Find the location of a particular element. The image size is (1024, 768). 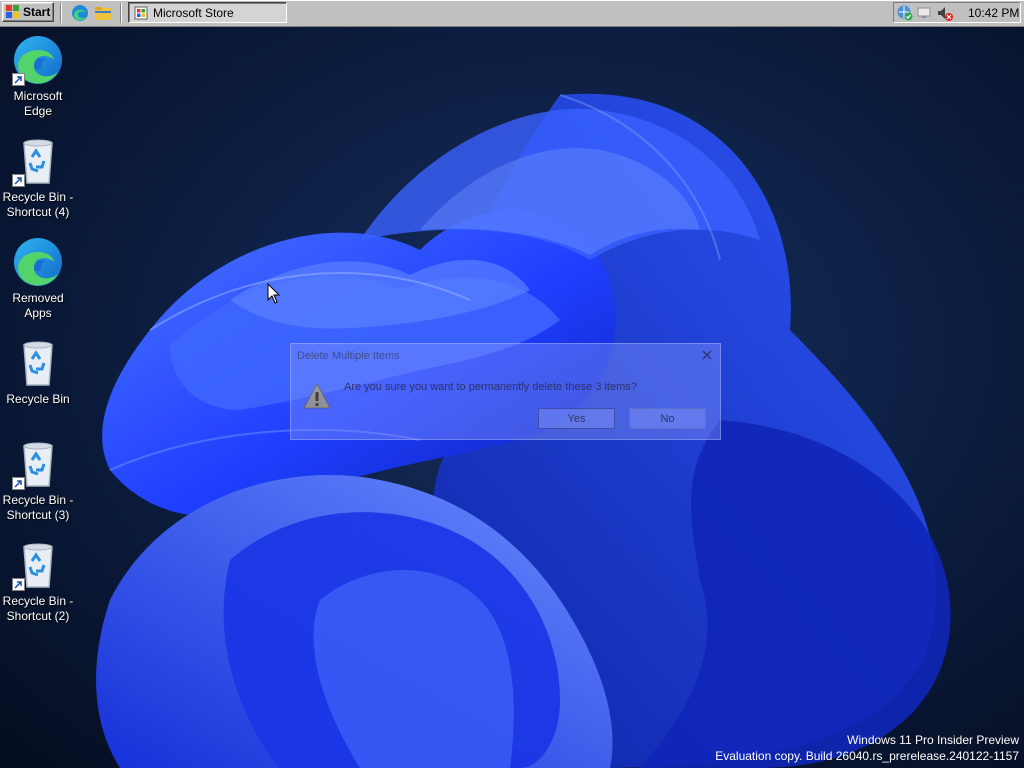

network-shield-icon is located at coordinates (905, 13).